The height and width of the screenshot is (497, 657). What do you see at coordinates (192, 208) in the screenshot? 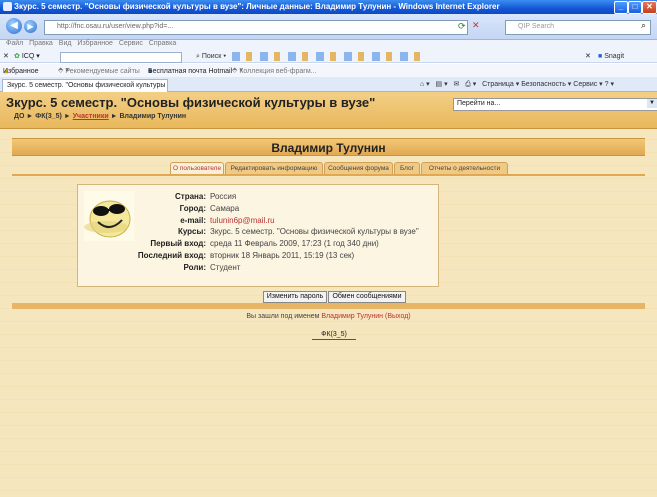
I see `profile-field-label: Город:` at bounding box center [192, 208].